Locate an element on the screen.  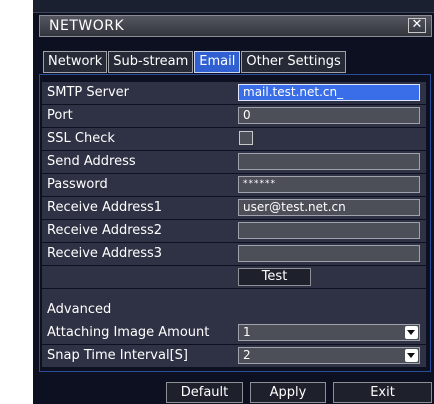
attaching-image-amount-label: Attaching Image Amount is located at coordinates (128, 332).